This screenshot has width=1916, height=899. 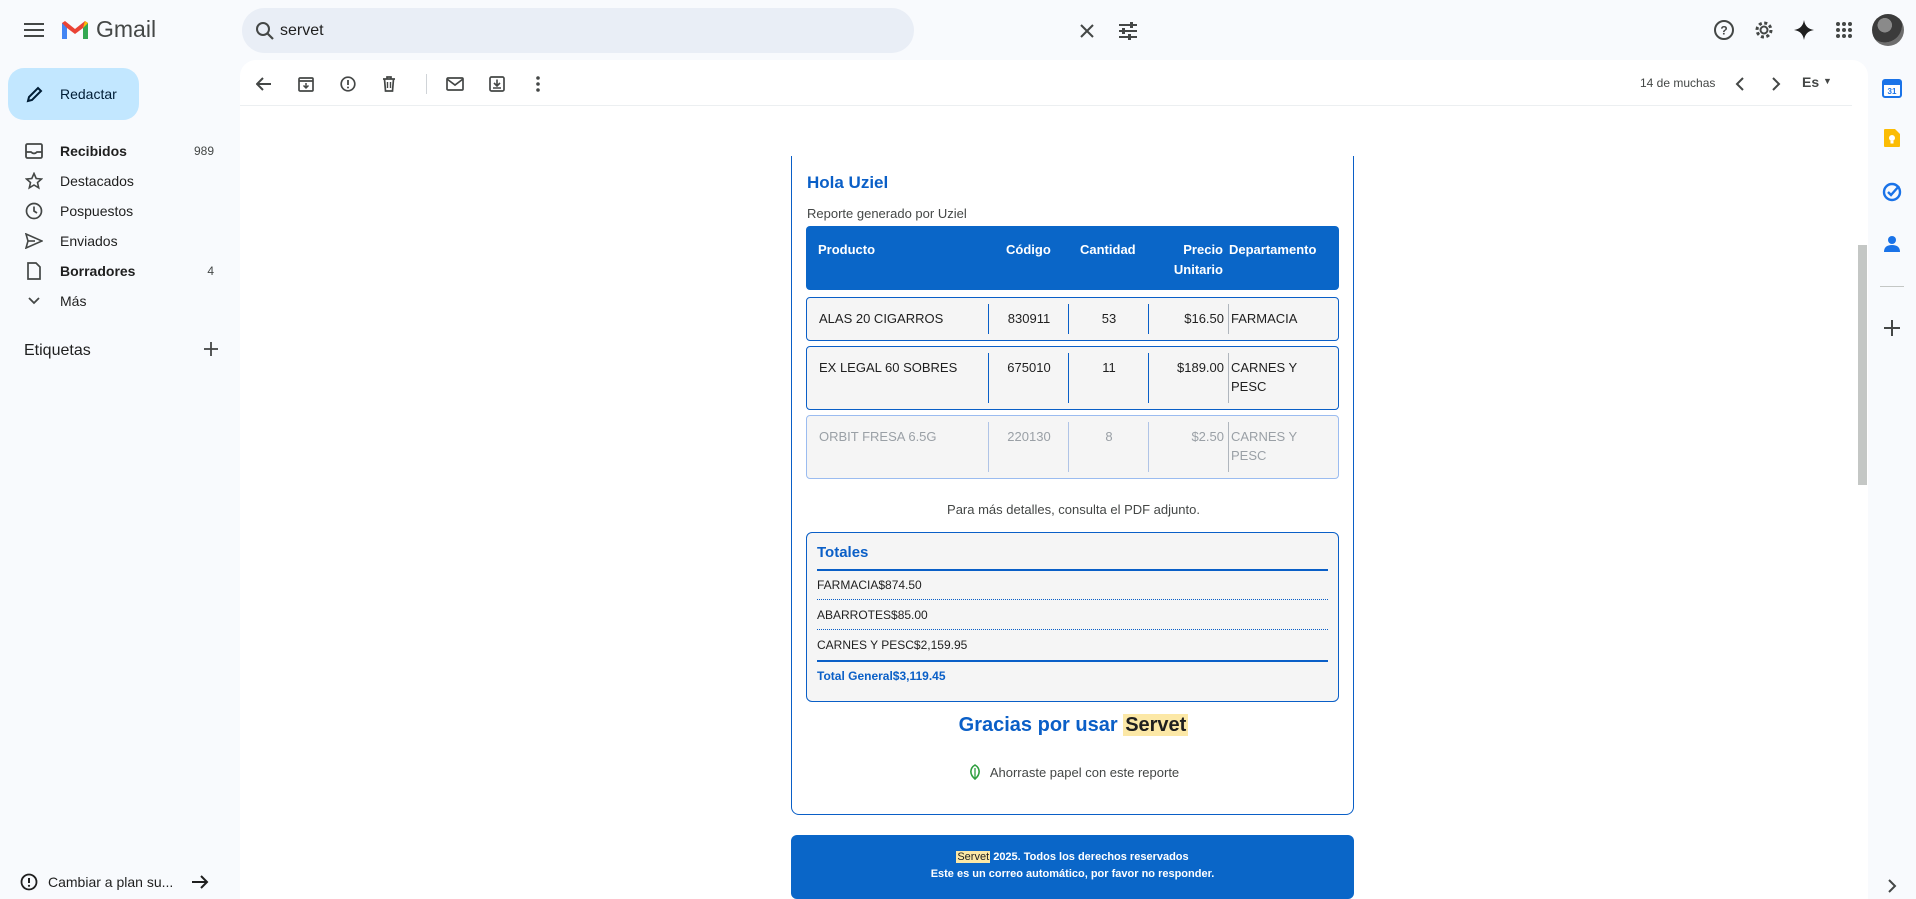 I want to click on main-menu-icon, so click(x=34, y=30).